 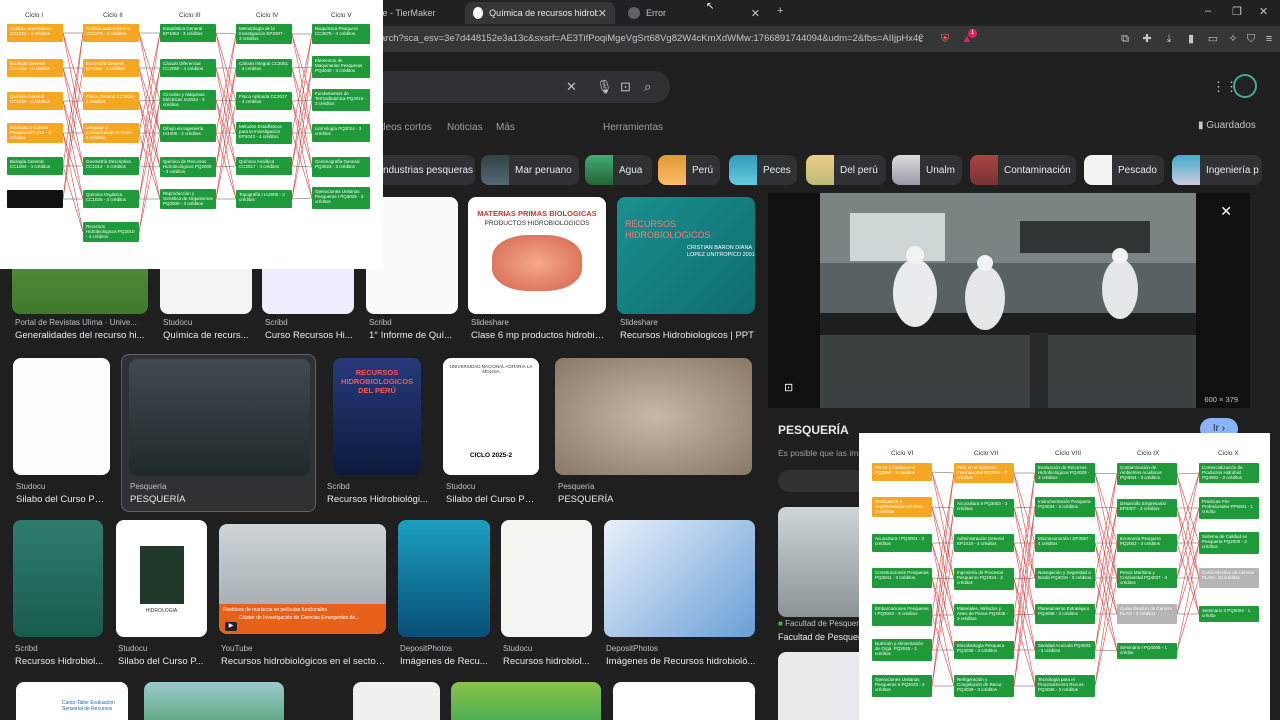 I want to click on new-tab-icon: +, so click(x=780, y=11).